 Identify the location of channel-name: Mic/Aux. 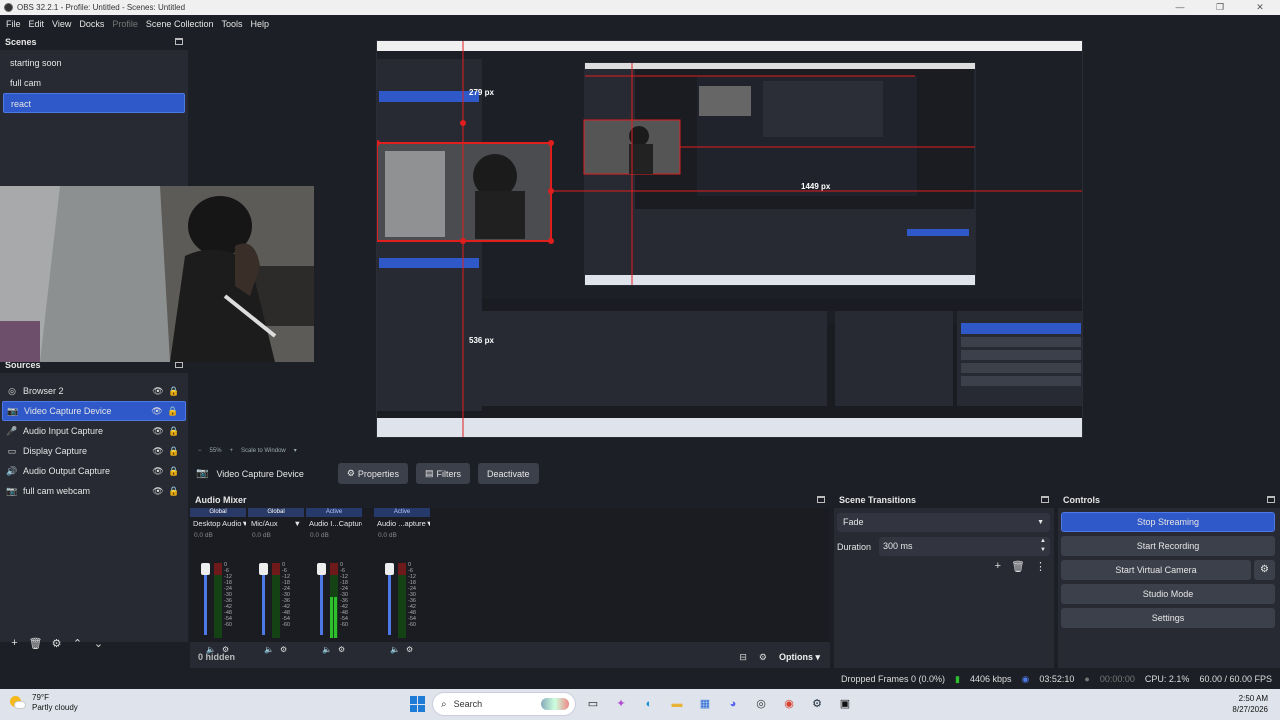
(264, 523).